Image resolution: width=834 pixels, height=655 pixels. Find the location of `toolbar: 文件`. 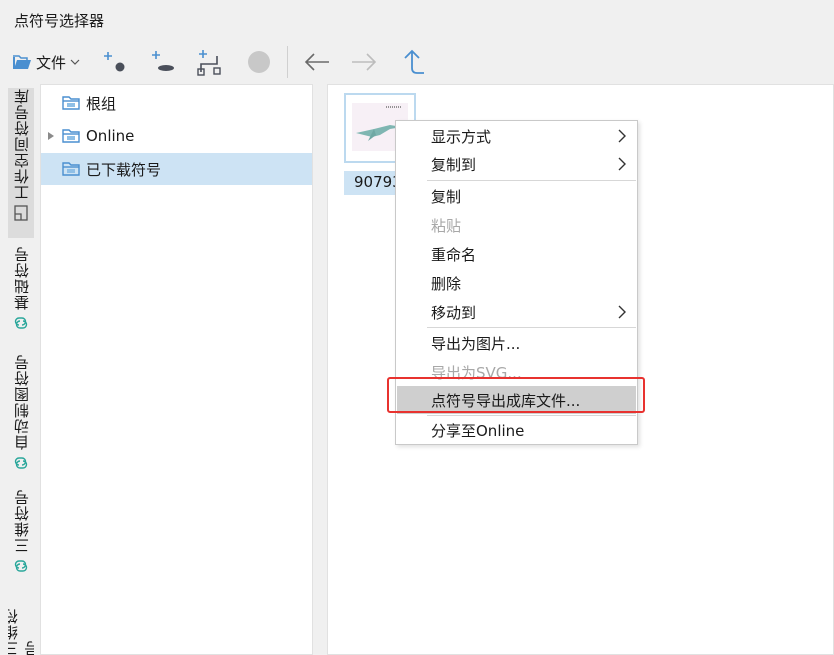

toolbar: 文件 is located at coordinates (417, 62).